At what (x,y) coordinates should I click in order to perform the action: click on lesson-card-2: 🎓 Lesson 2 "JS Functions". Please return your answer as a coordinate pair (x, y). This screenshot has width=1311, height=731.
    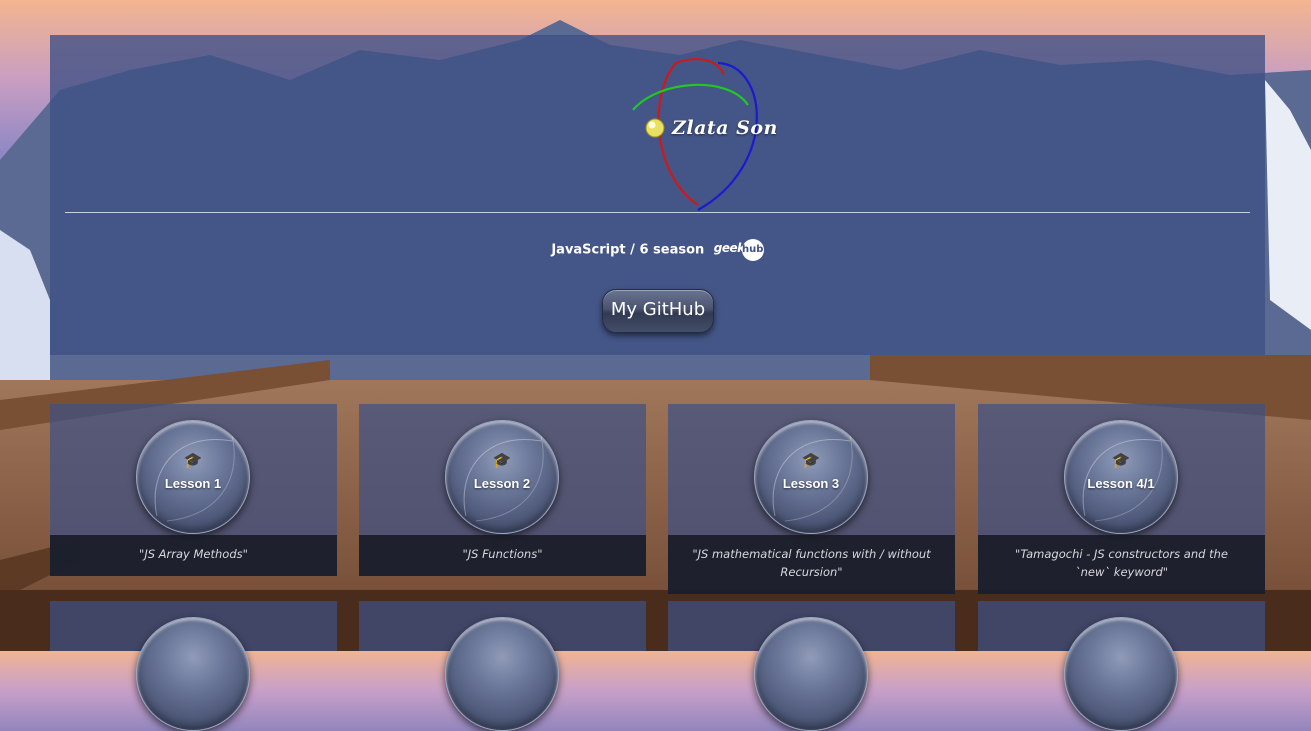
    Looking at the image, I should click on (502, 490).